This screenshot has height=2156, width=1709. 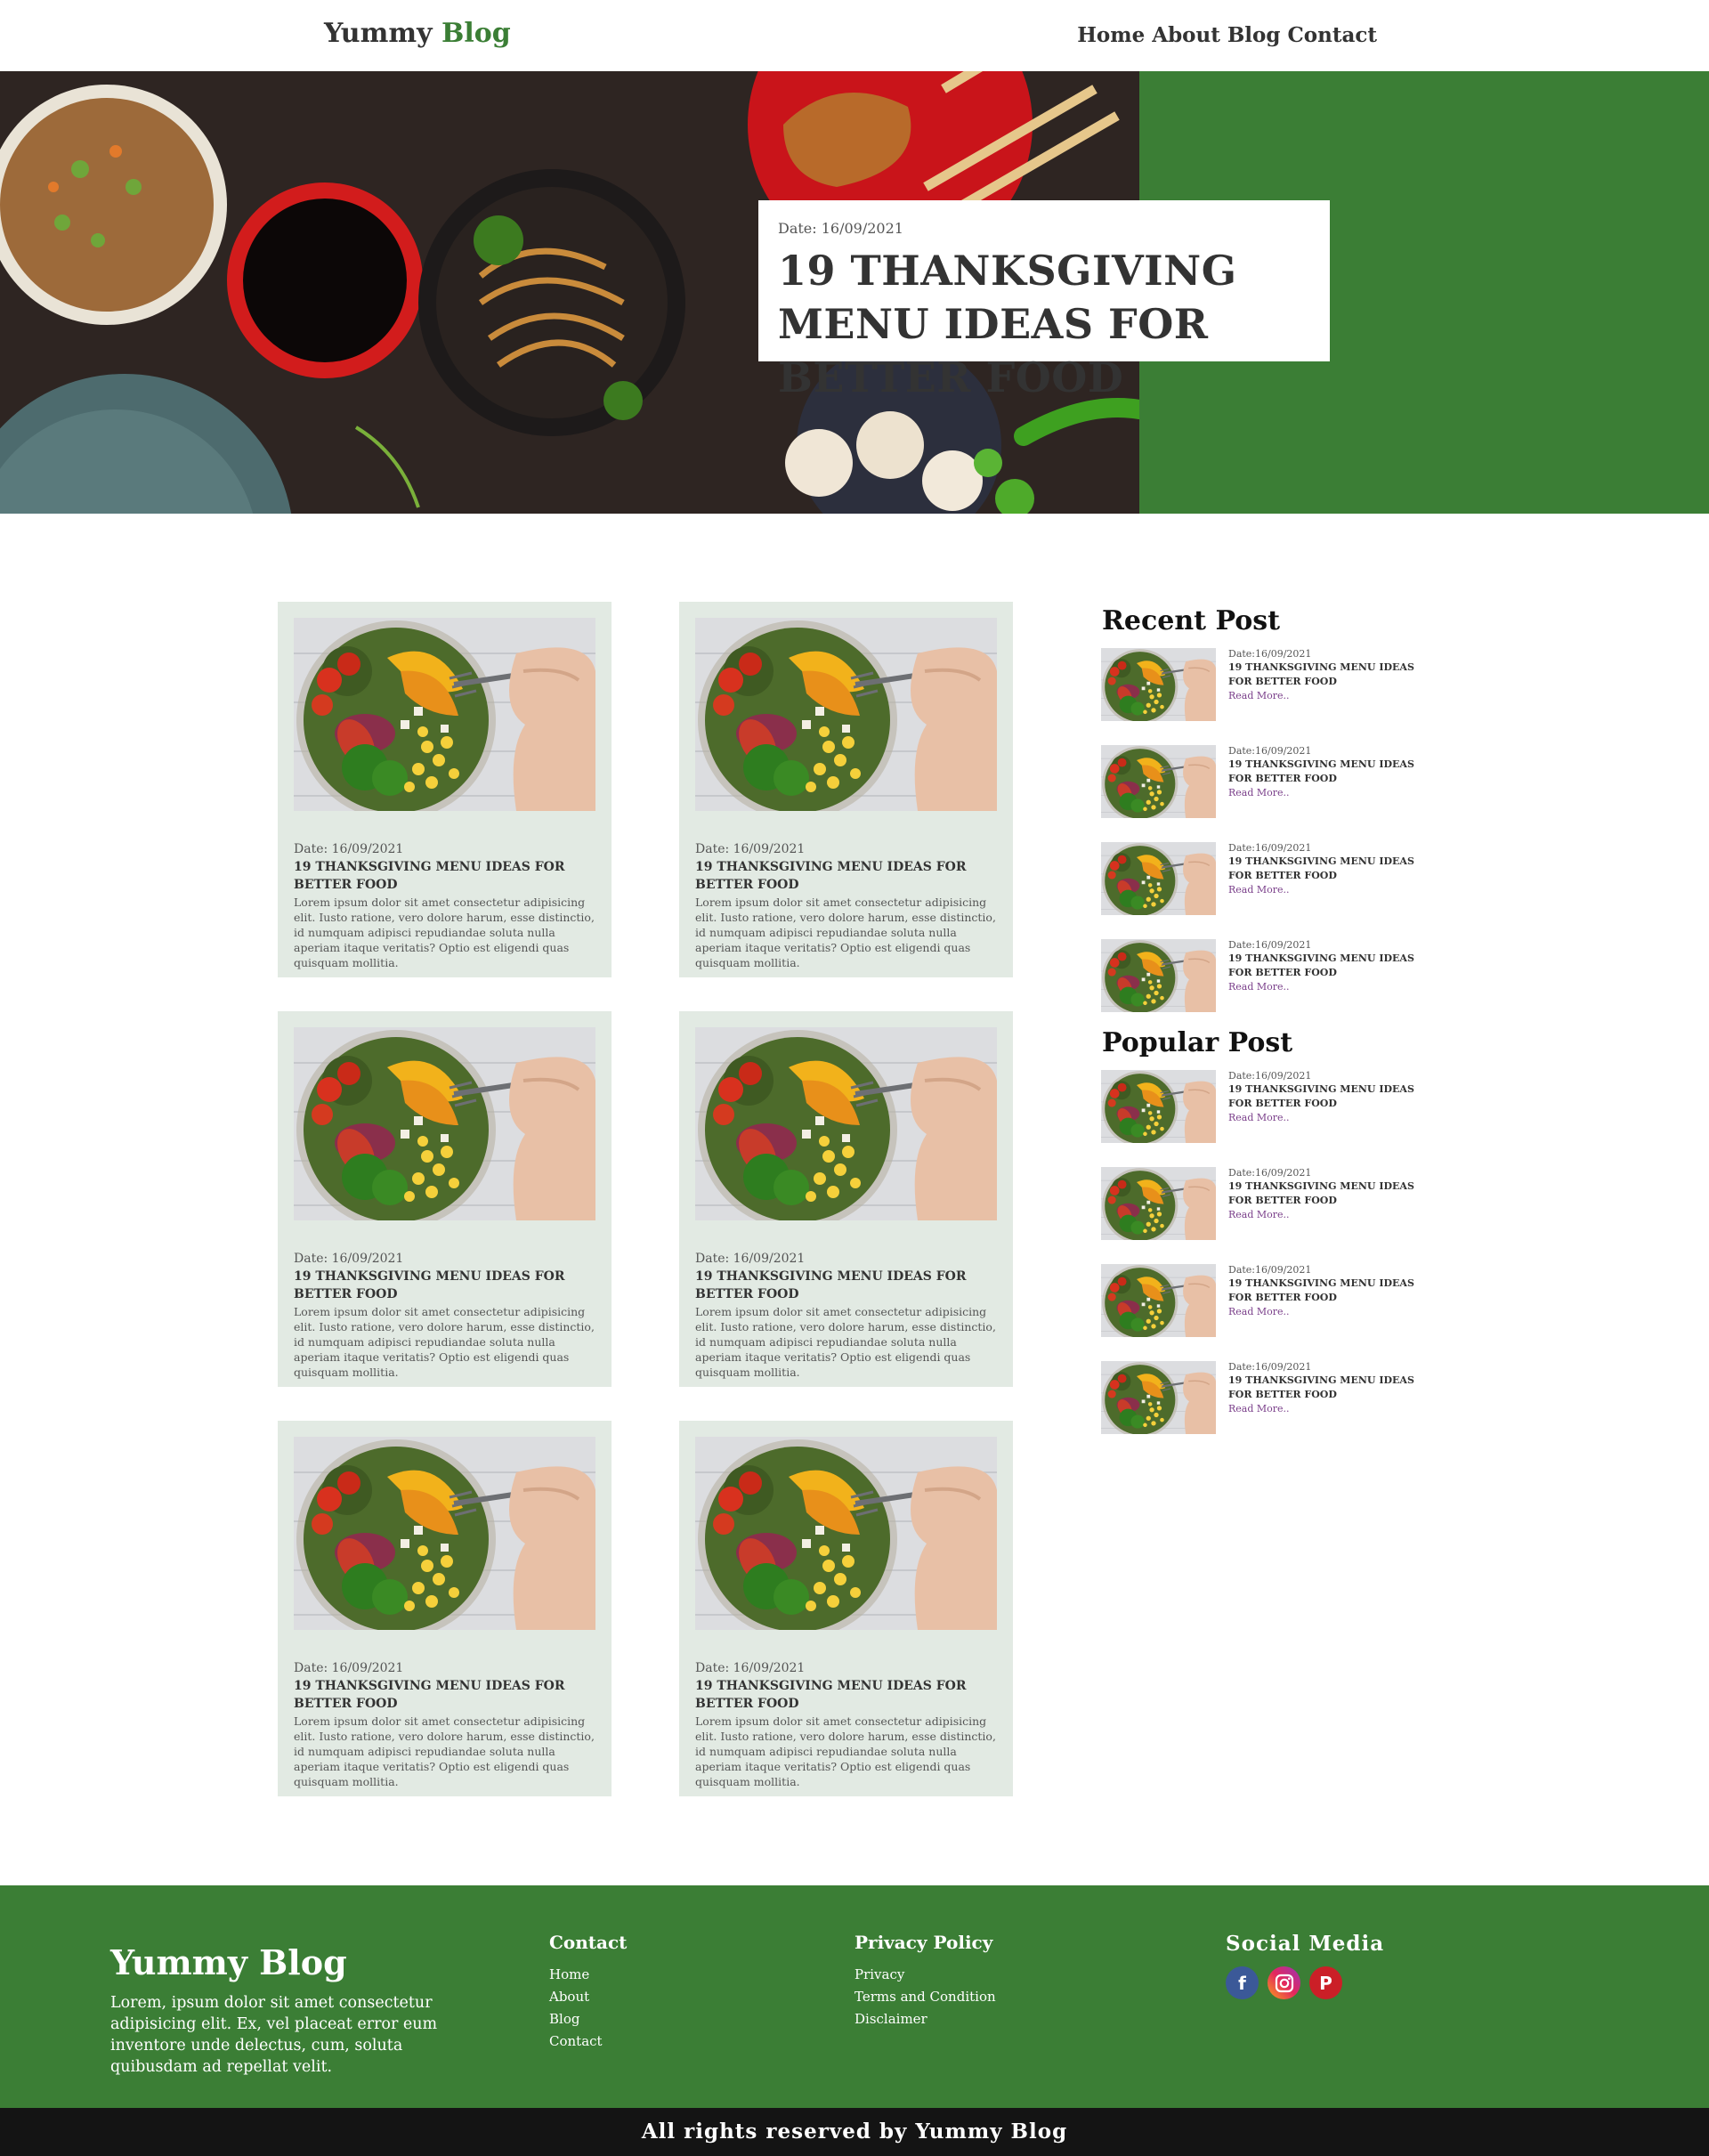 I want to click on footer-link-privacy: Privacy, so click(x=925, y=1975).